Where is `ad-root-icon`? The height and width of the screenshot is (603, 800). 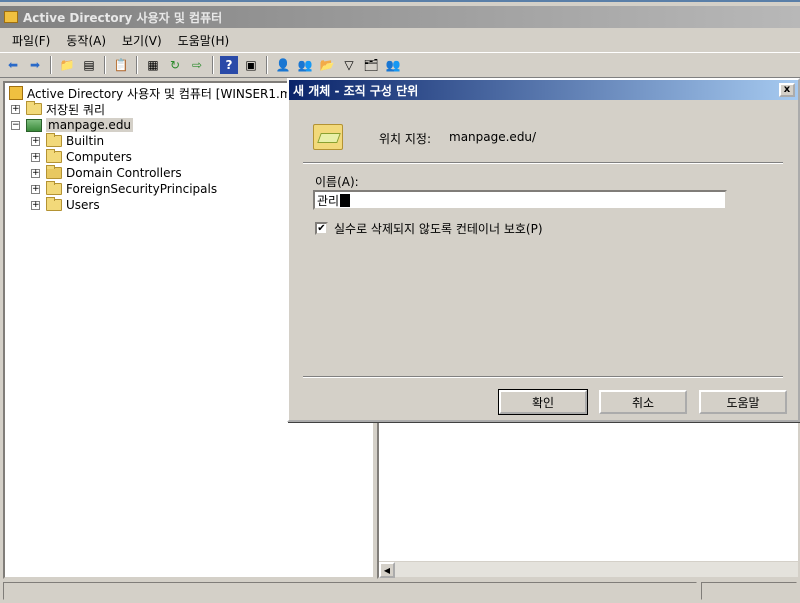 ad-root-icon is located at coordinates (16, 93).